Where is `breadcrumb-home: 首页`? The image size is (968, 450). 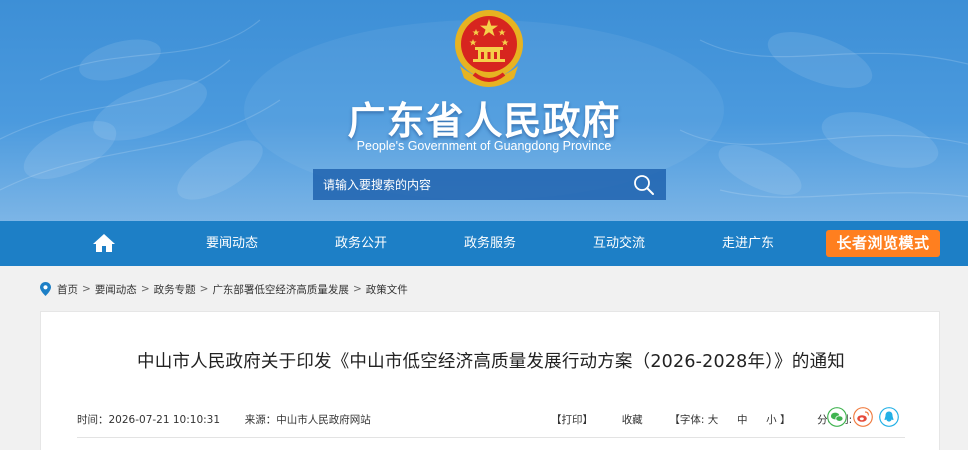
breadcrumb-home: 首页 is located at coordinates (67, 289).